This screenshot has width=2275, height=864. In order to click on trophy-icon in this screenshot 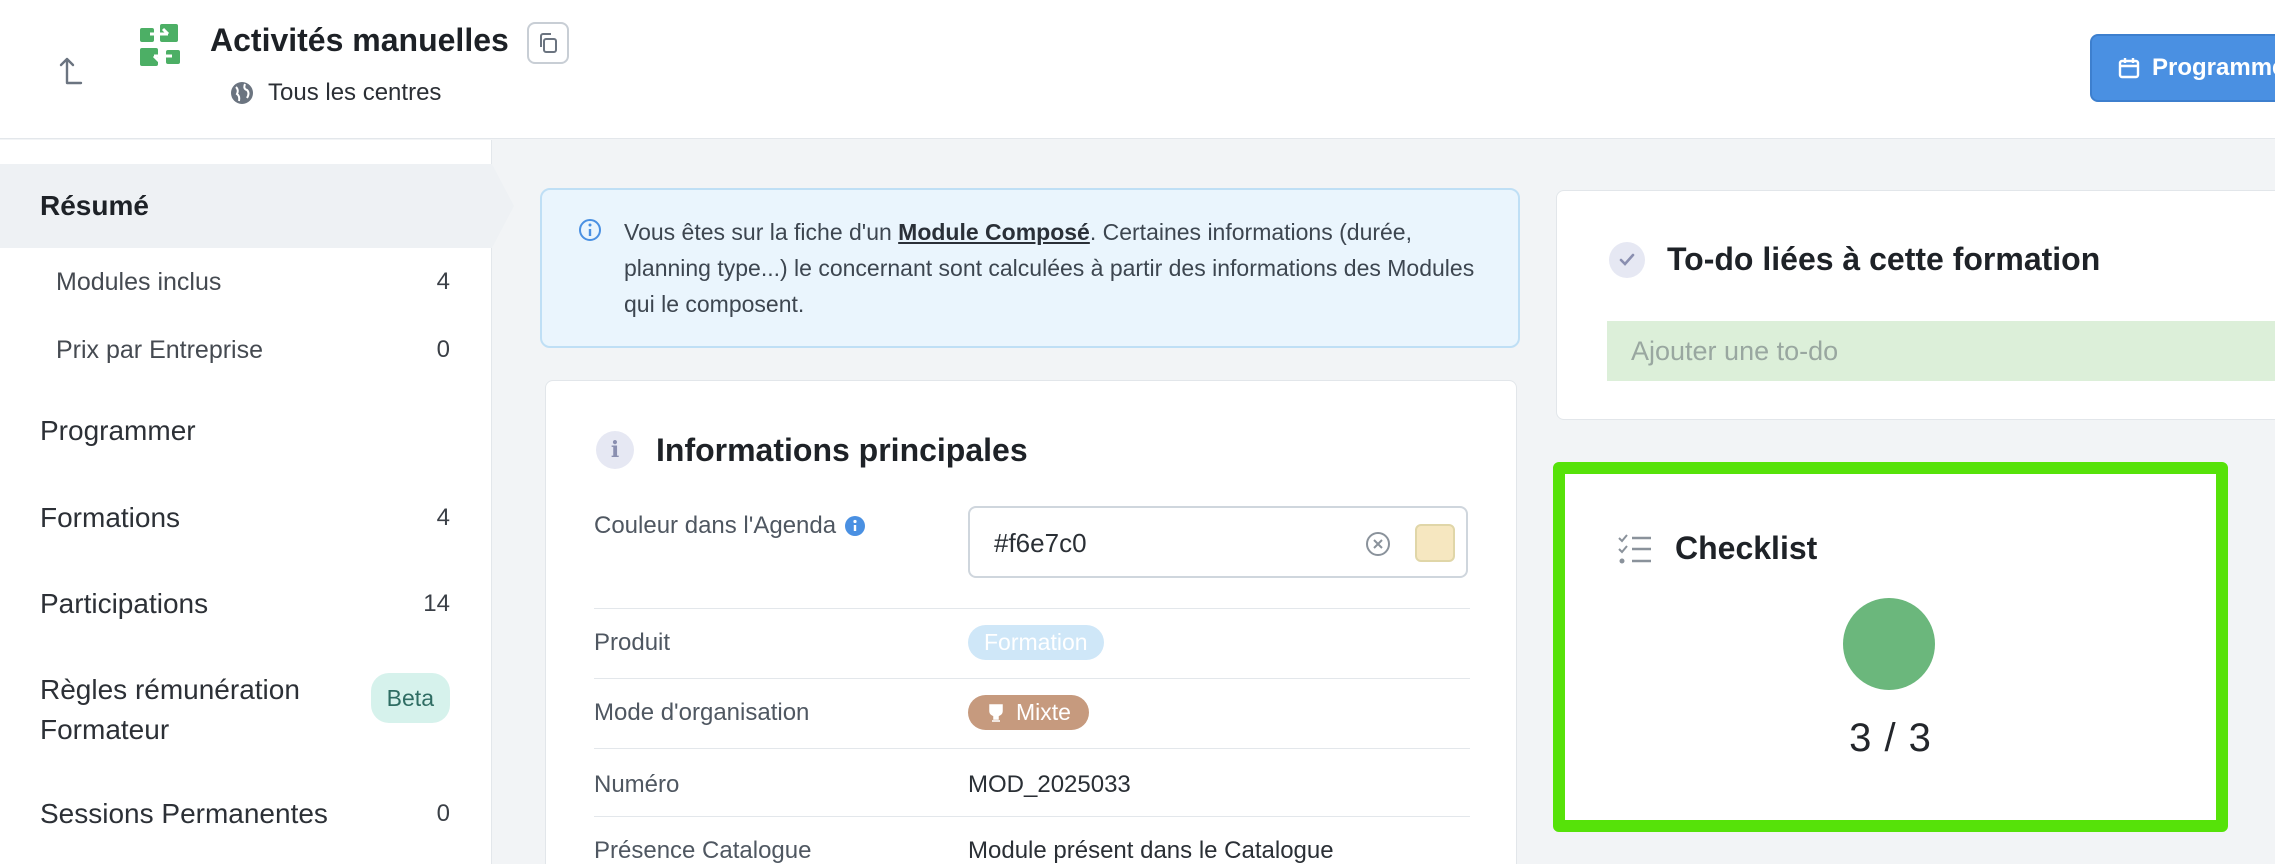, I will do `click(996, 712)`.